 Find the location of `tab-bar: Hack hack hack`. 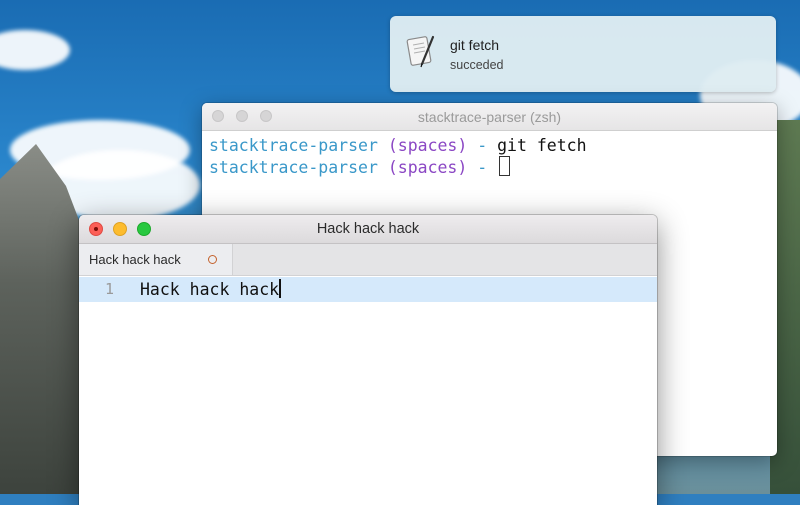

tab-bar: Hack hack hack is located at coordinates (368, 260).